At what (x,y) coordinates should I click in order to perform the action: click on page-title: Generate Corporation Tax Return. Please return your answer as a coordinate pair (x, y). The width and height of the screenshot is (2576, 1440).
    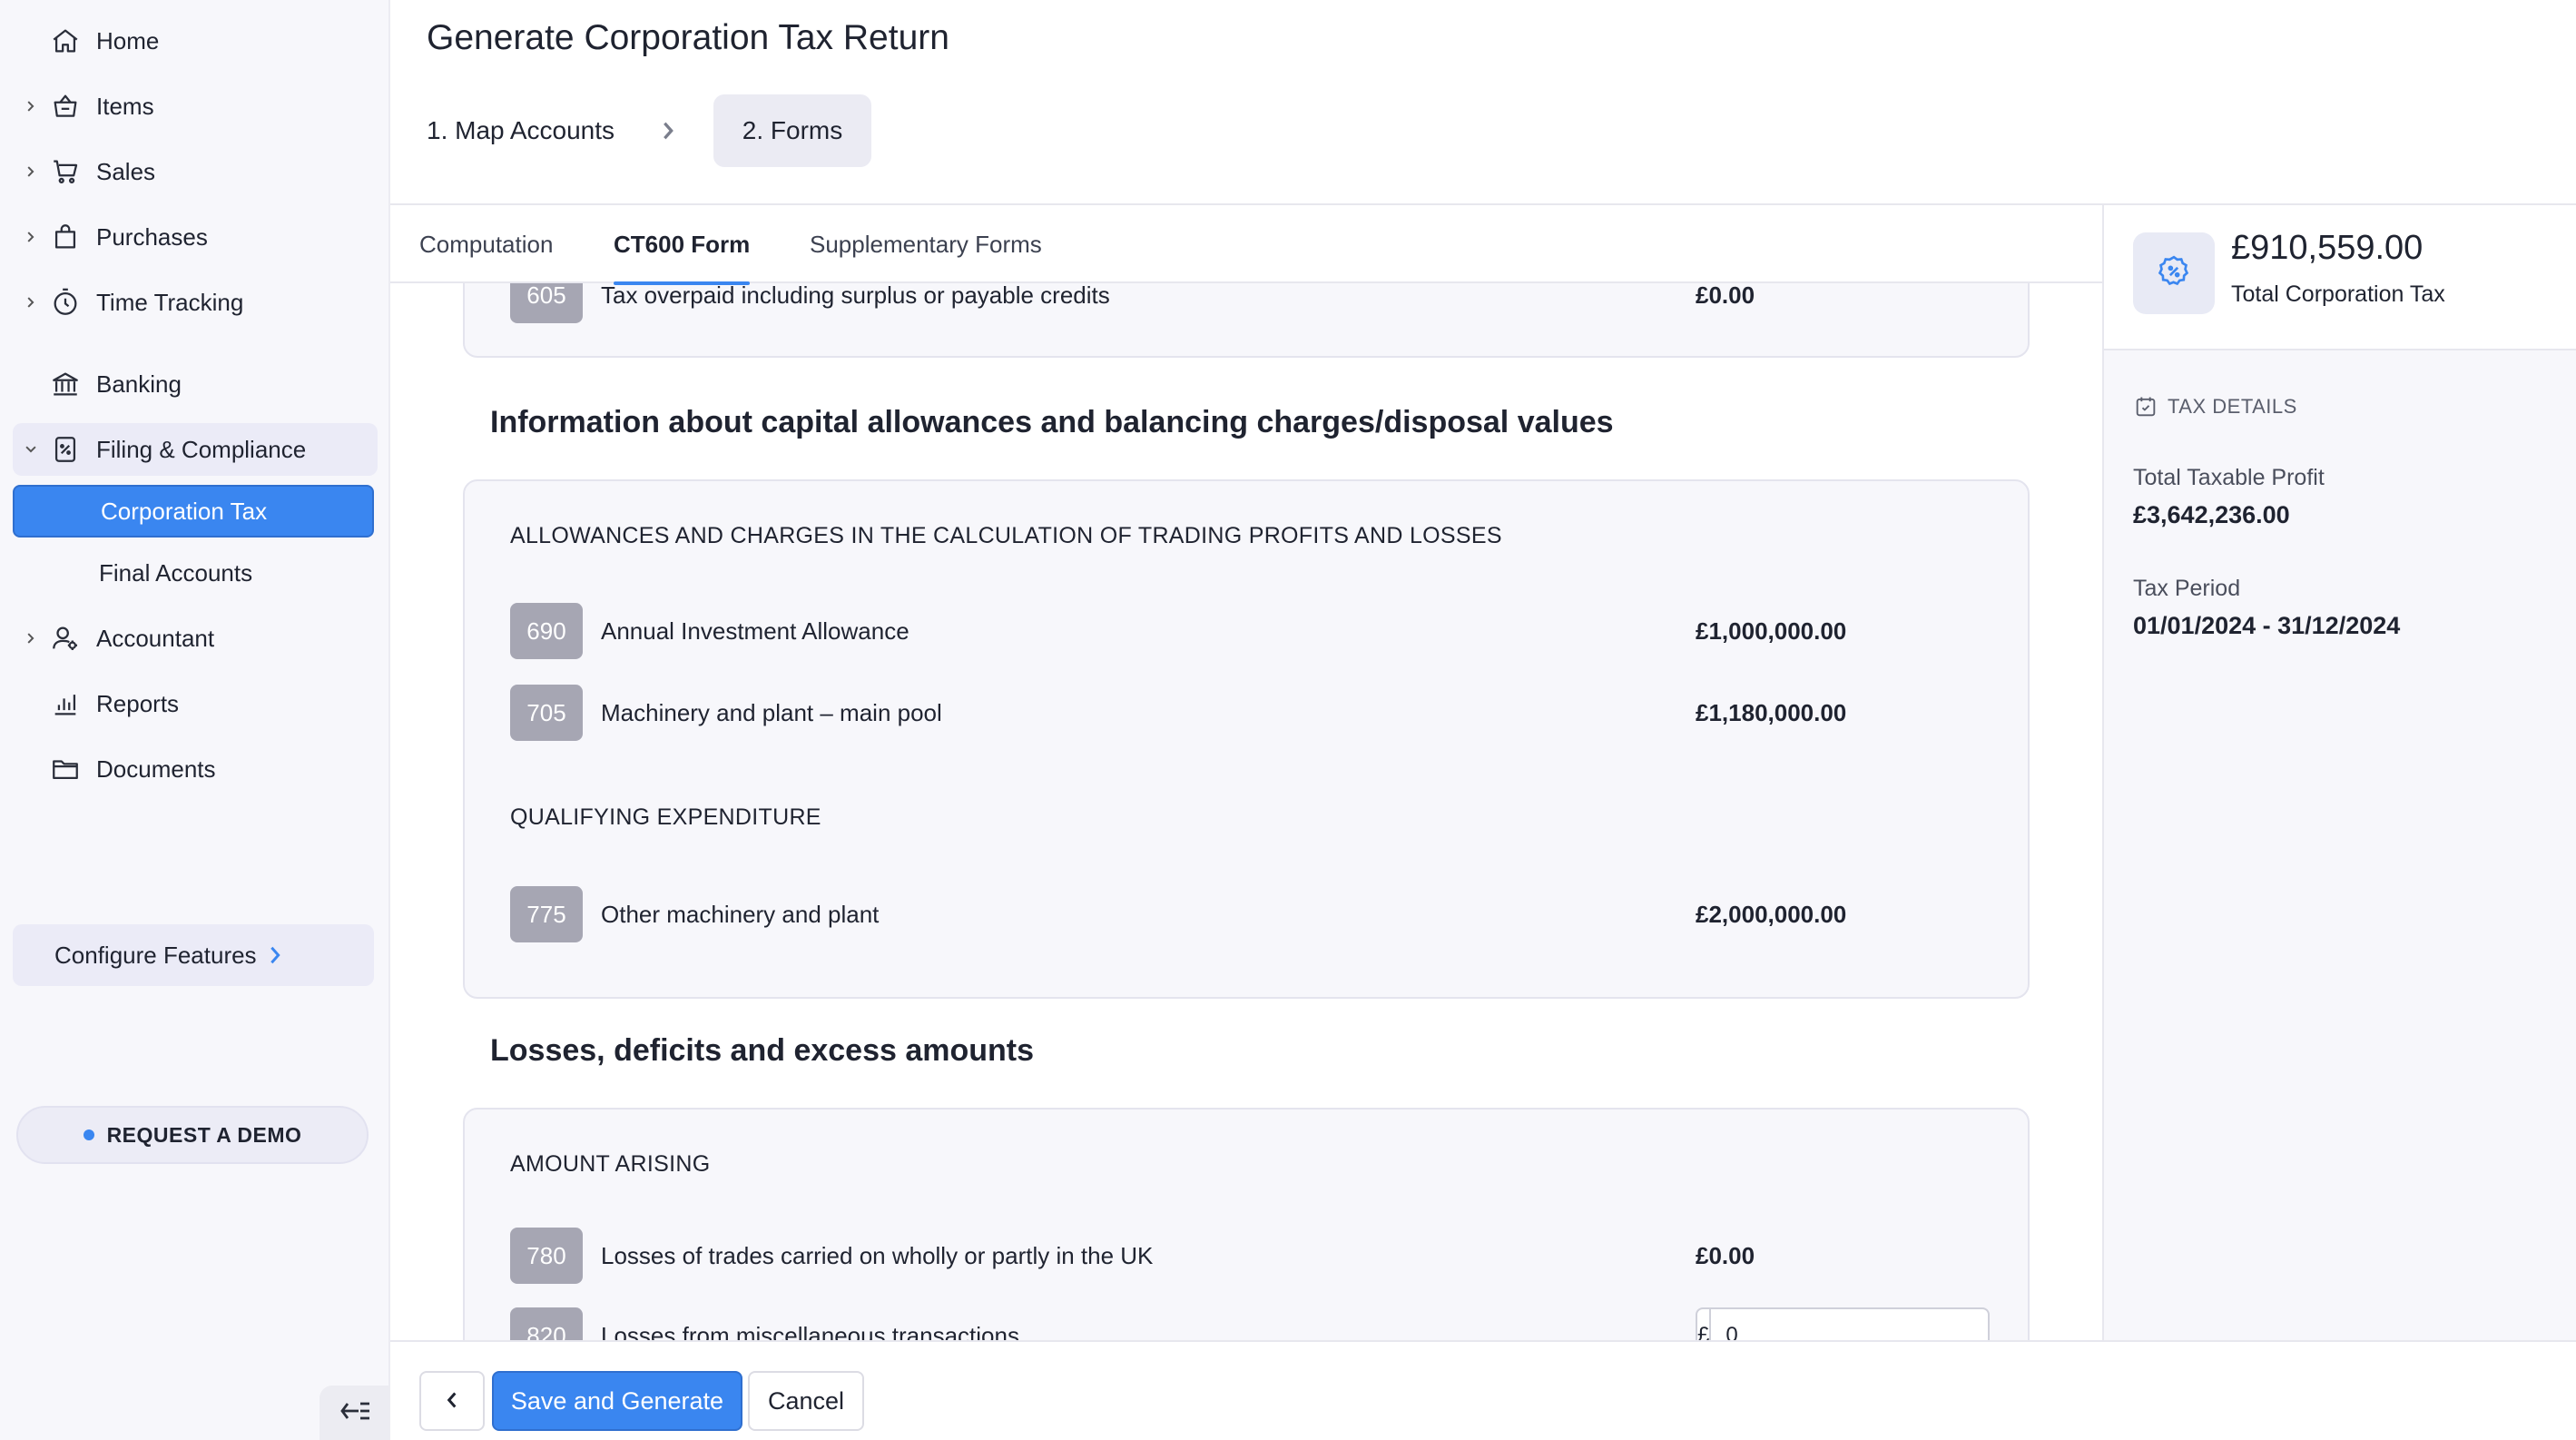
    Looking at the image, I should click on (688, 37).